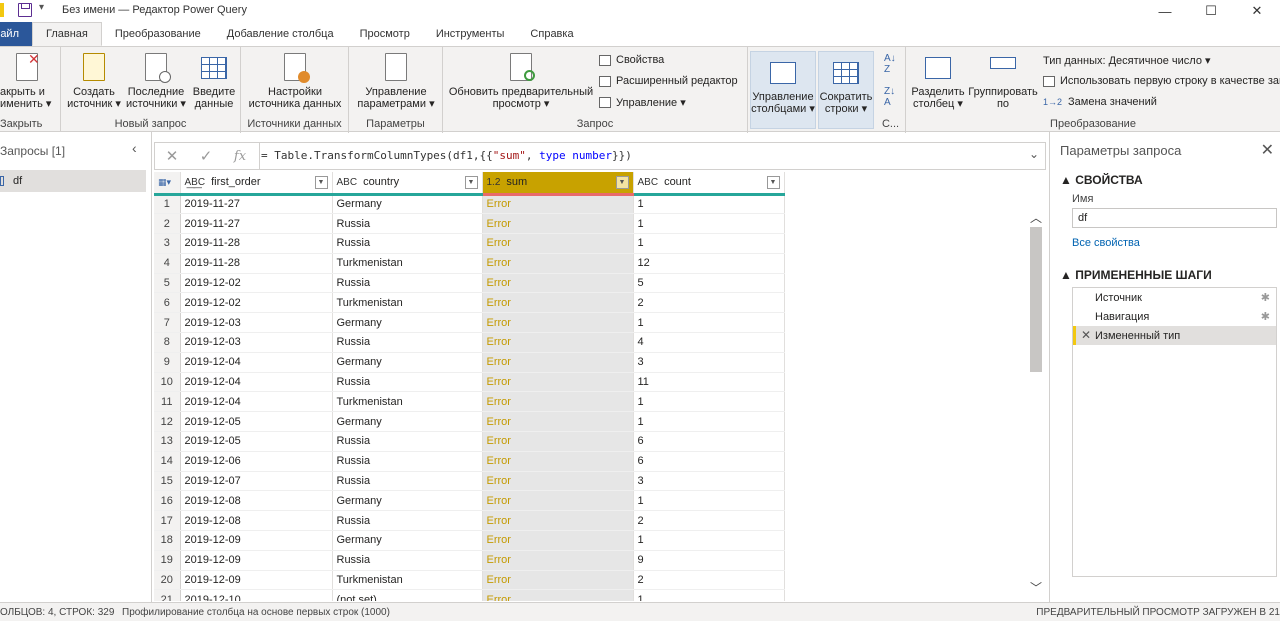 This screenshot has height=621, width=1280. Describe the element at coordinates (396, 80) in the screenshot. I see `manage-parameters-button: Управление параметрами ▾` at that location.